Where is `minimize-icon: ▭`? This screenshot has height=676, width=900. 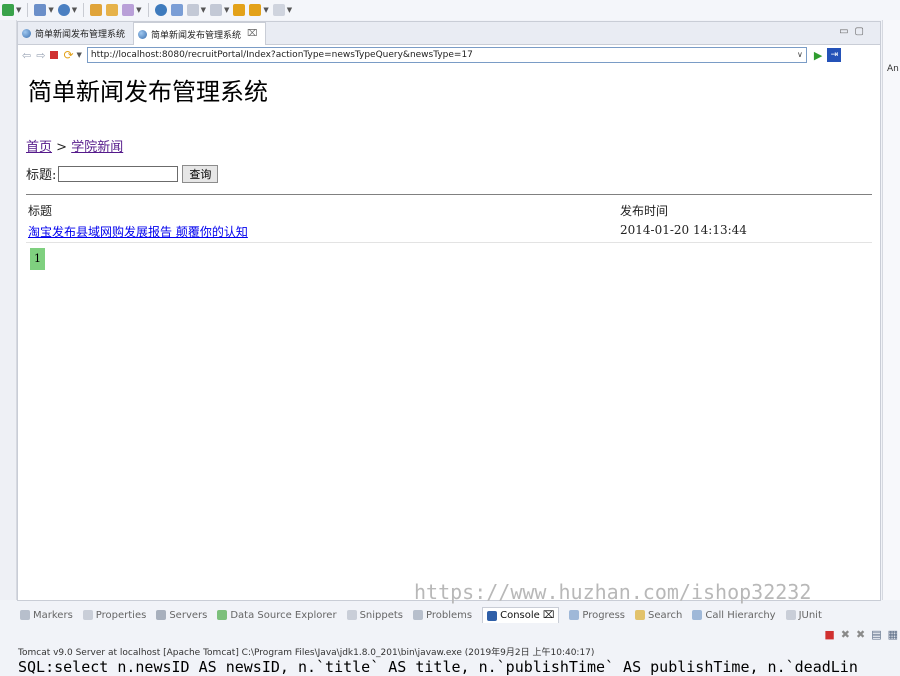
minimize-icon: ▭ is located at coordinates (846, 31).